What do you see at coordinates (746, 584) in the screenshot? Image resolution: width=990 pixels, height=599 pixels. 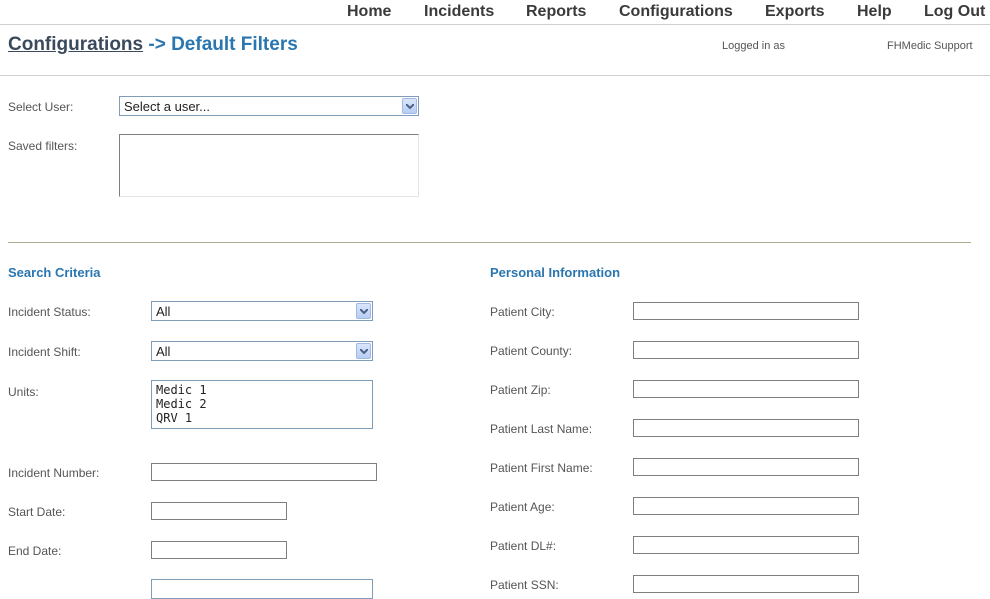 I see `patient-ssn-input` at bounding box center [746, 584].